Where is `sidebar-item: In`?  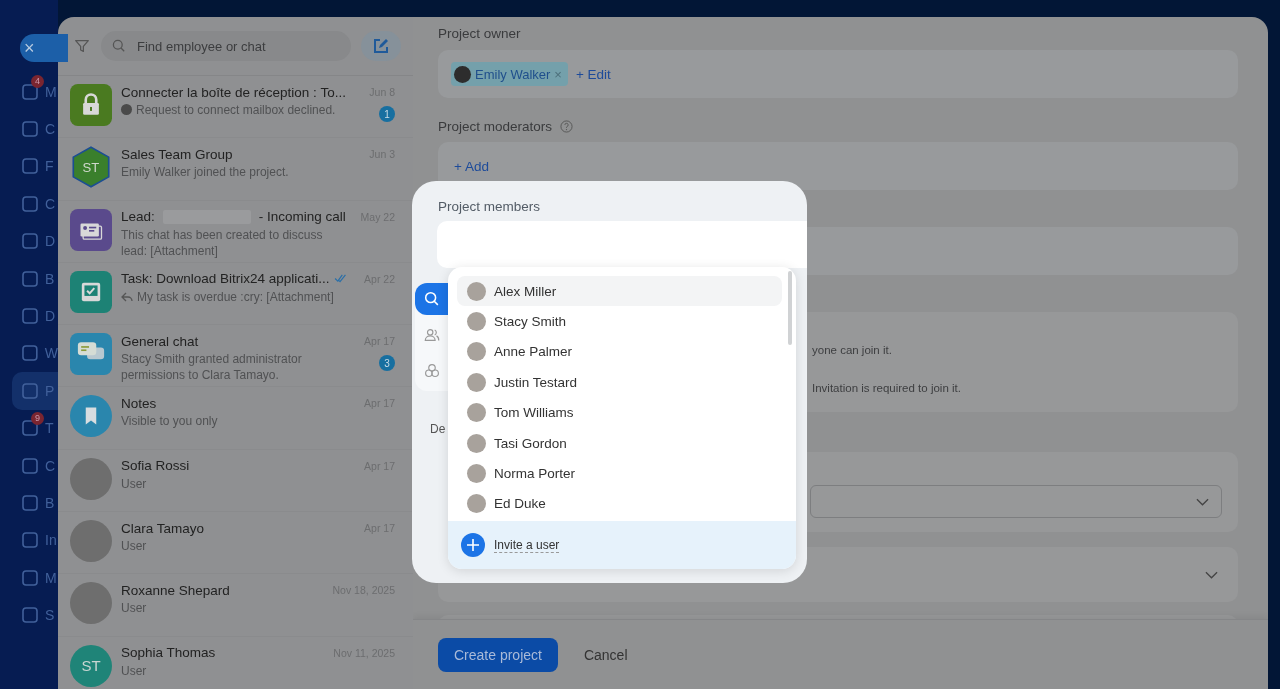
sidebar-item: In is located at coordinates (29, 540).